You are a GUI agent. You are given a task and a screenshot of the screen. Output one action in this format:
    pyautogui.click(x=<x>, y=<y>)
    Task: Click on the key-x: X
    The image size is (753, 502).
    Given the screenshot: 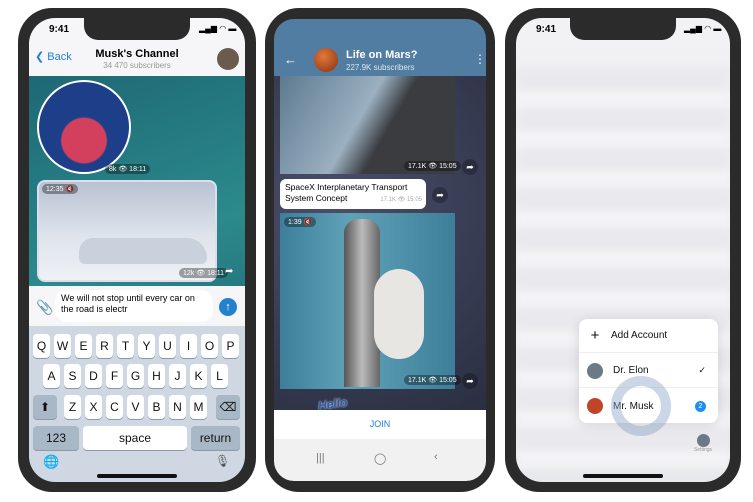 What is the action you would take?
    pyautogui.click(x=93, y=407)
    